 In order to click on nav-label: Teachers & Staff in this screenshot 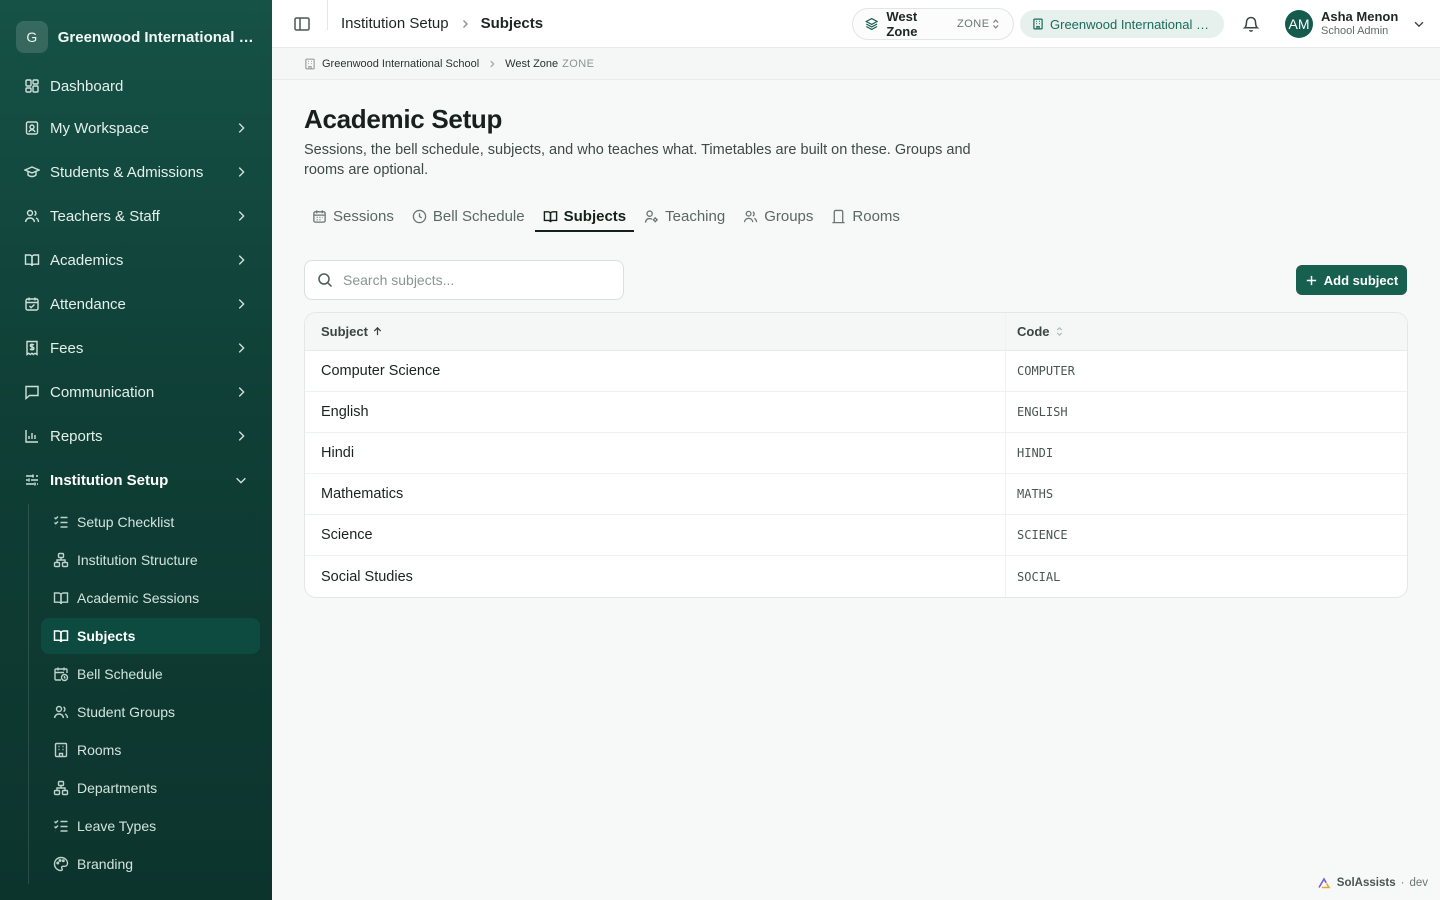, I will do `click(105, 216)`.